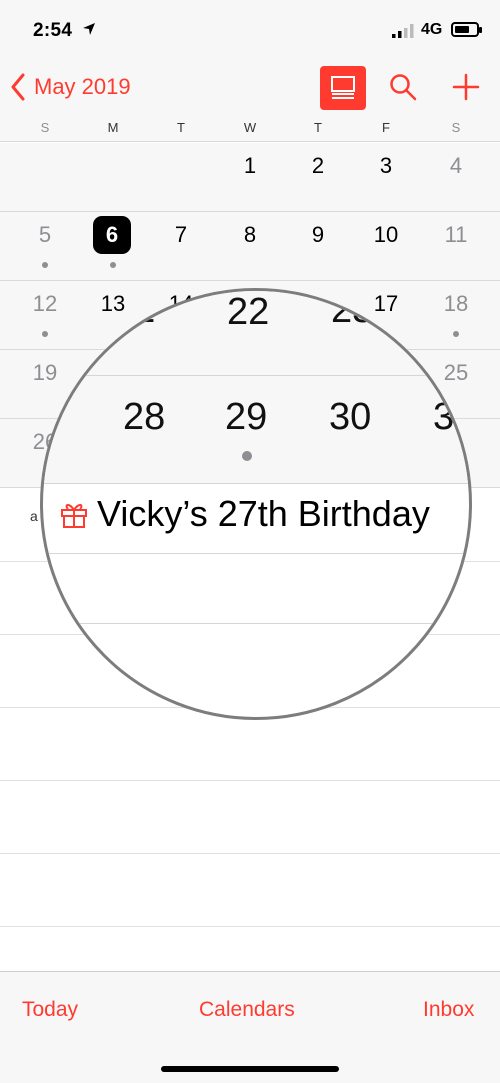 This screenshot has height=1083, width=500. I want to click on magnified-day: 22, so click(248, 312).